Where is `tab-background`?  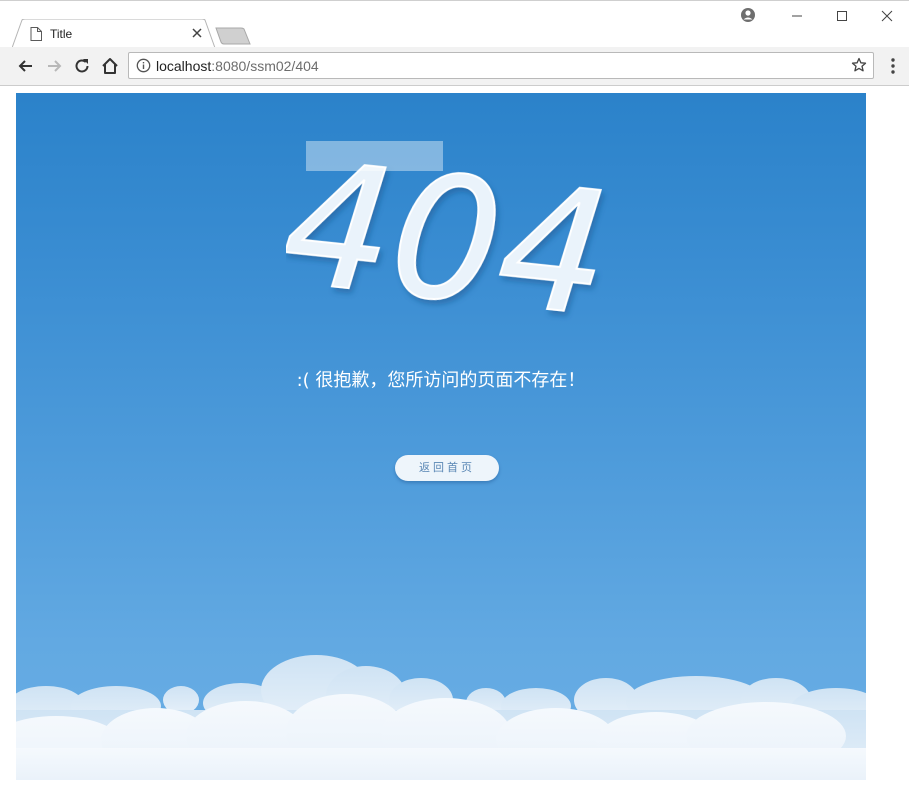 tab-background is located at coordinates (114, 34).